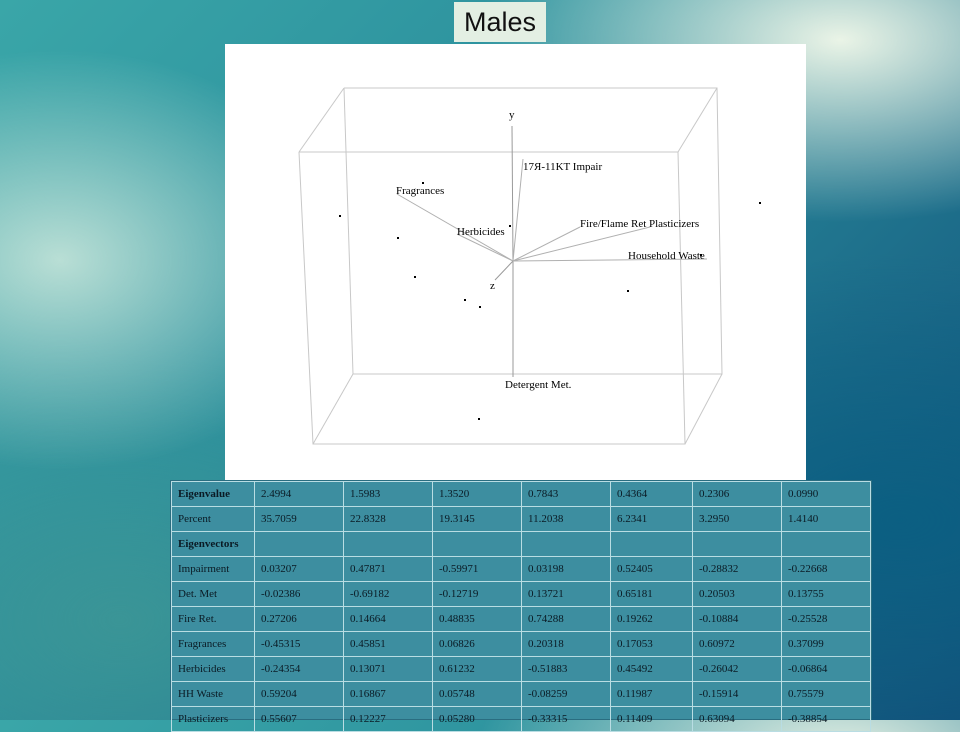 The width and height of the screenshot is (960, 732). What do you see at coordinates (213, 494) in the screenshot?
I see `table-header-label: Eigenvalue` at bounding box center [213, 494].